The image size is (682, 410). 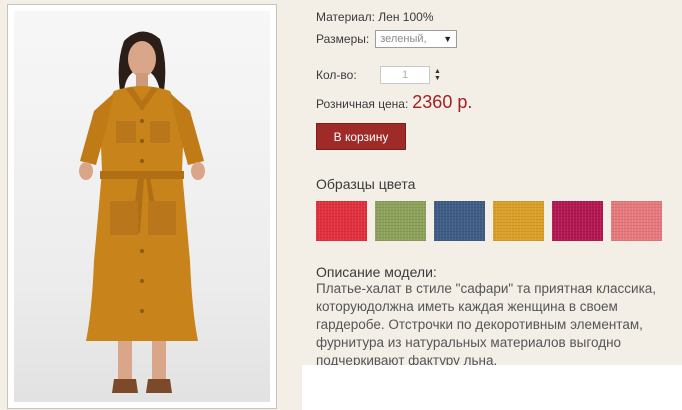 I want to click on color-swatches, so click(x=489, y=221).